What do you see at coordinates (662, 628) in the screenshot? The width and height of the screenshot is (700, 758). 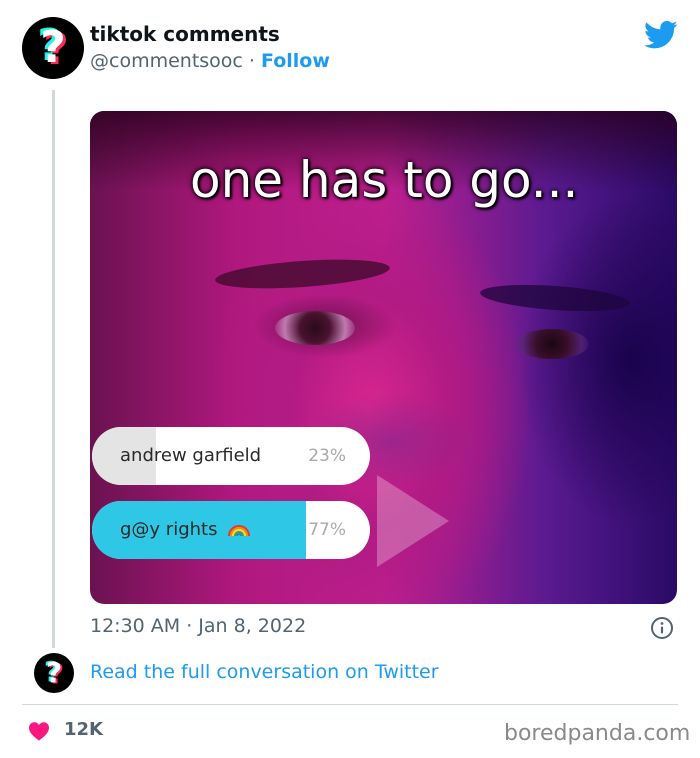 I see `info-icon` at bounding box center [662, 628].